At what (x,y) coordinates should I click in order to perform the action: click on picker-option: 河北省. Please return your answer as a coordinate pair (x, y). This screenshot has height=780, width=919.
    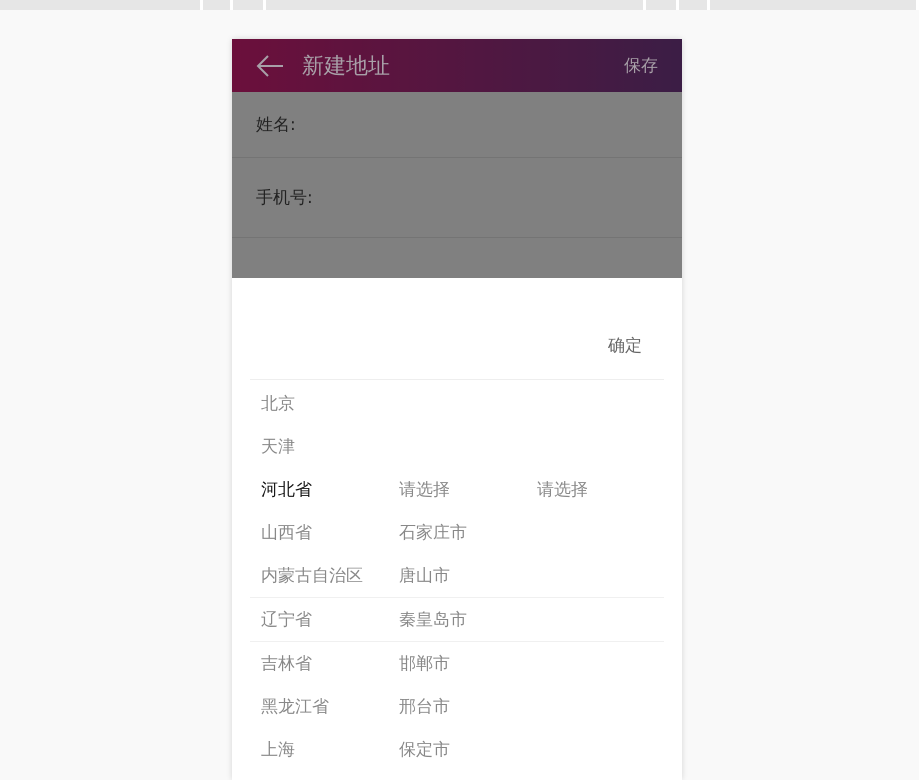
    Looking at the image, I should click on (330, 489).